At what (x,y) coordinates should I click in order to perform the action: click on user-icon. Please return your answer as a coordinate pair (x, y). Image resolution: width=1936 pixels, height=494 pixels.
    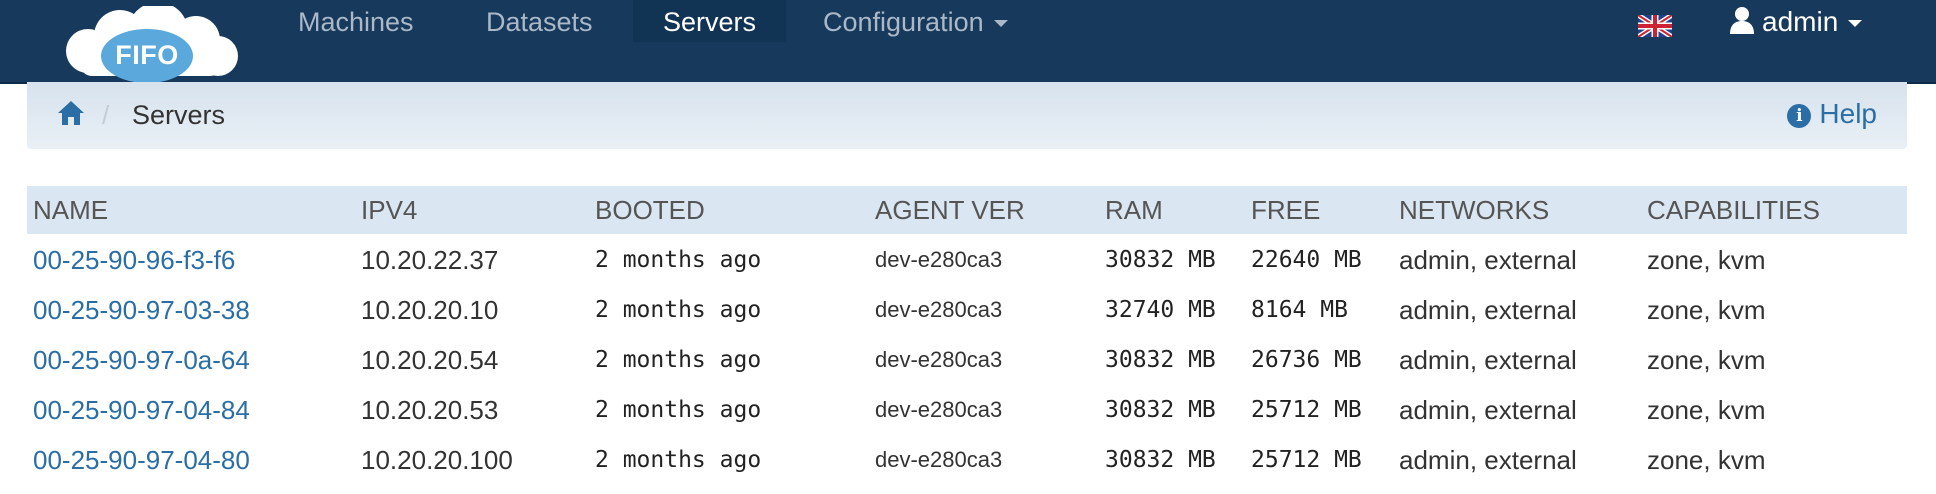
    Looking at the image, I should click on (1742, 20).